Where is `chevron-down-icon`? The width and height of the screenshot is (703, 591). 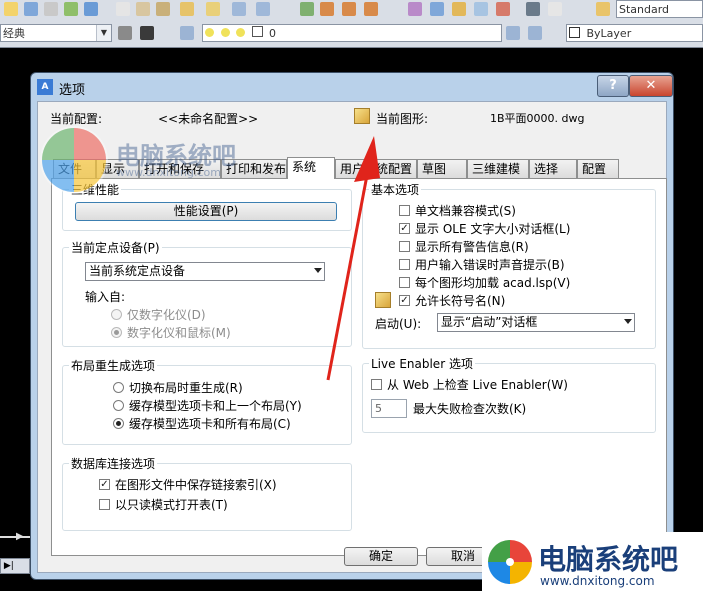 chevron-down-icon is located at coordinates (628, 321).